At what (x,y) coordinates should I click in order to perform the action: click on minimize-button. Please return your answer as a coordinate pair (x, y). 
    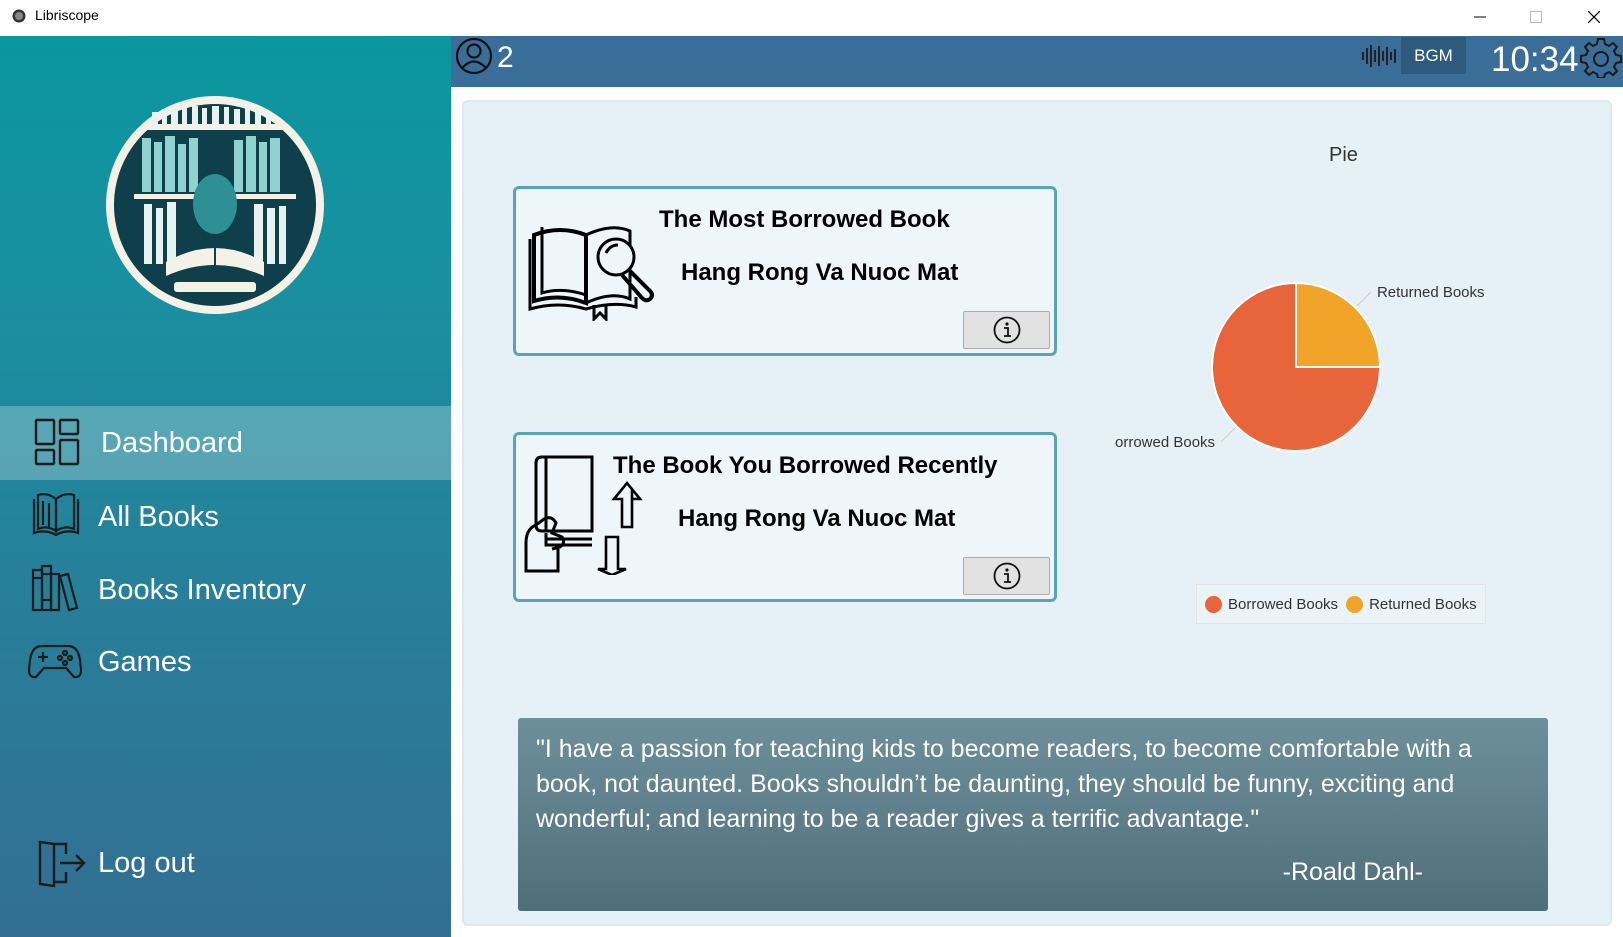
    Looking at the image, I should click on (1480, 16).